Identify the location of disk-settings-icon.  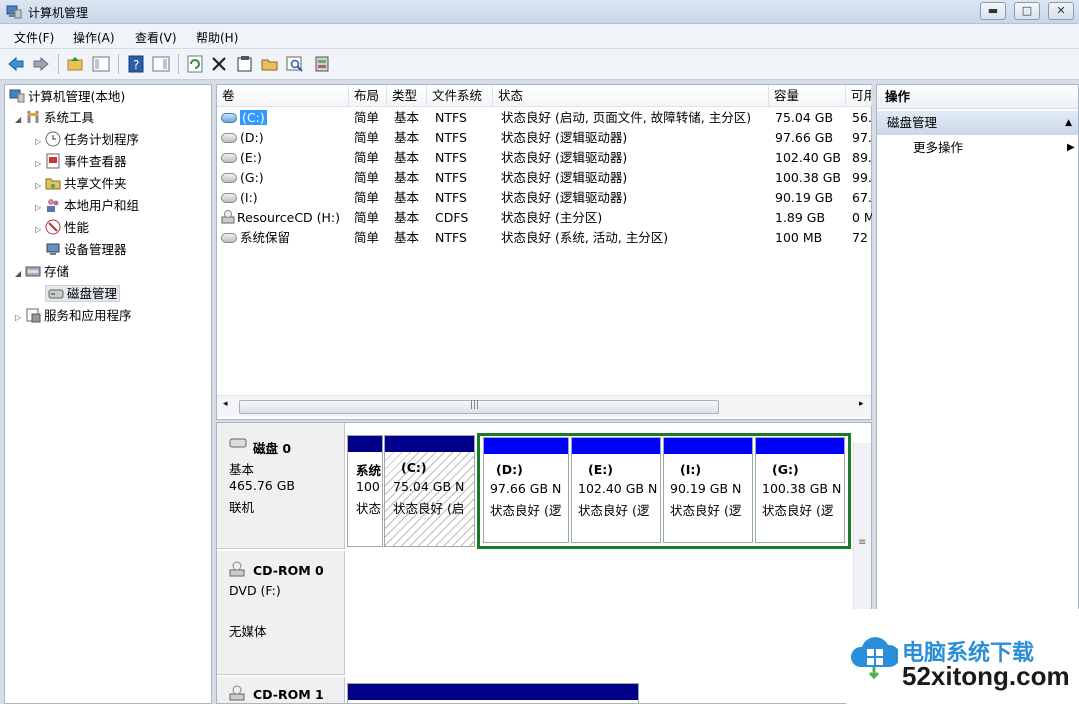
(322, 64).